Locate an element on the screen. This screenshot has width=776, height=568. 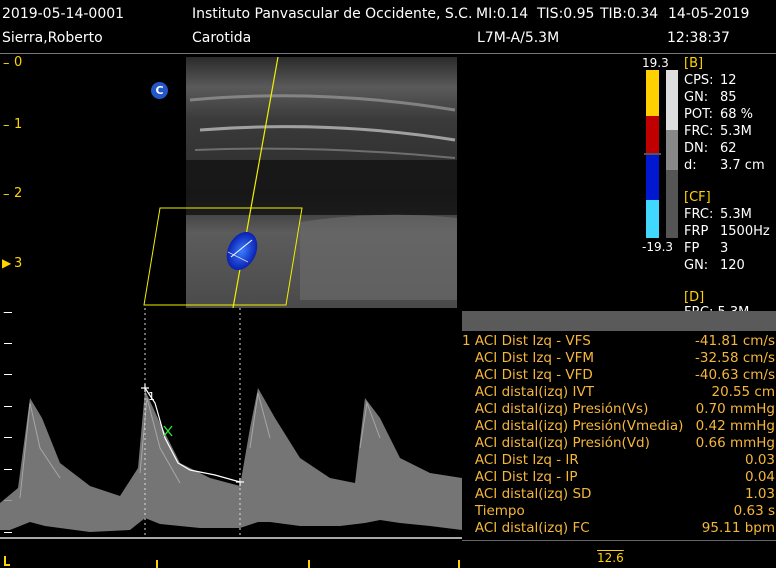
measurement-value: -40.63 cm/s is located at coordinates (735, 375).